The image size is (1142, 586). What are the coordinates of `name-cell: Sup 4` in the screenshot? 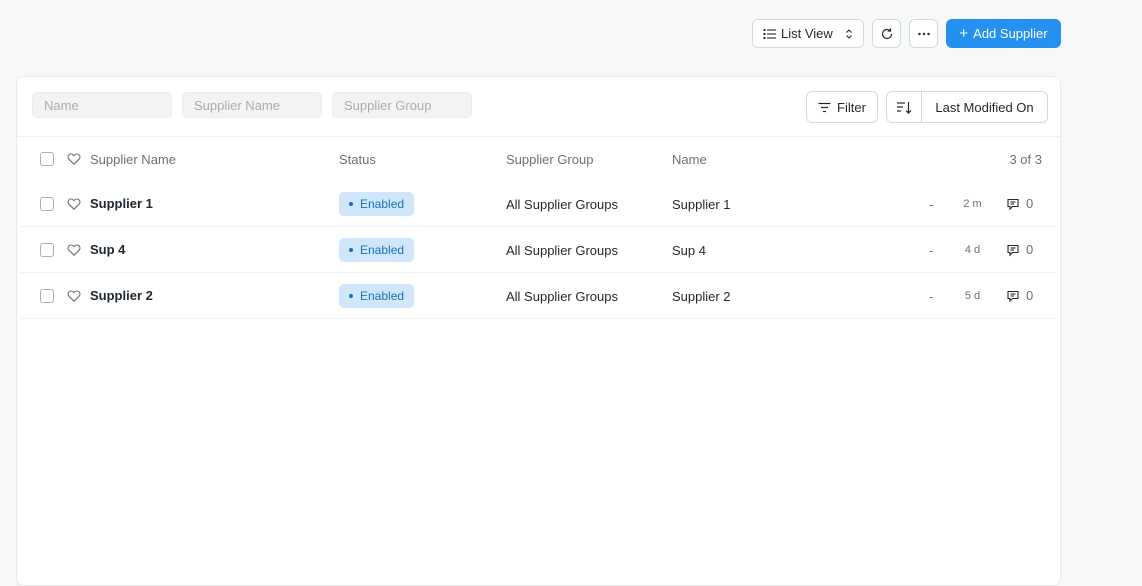 It's located at (689, 250).